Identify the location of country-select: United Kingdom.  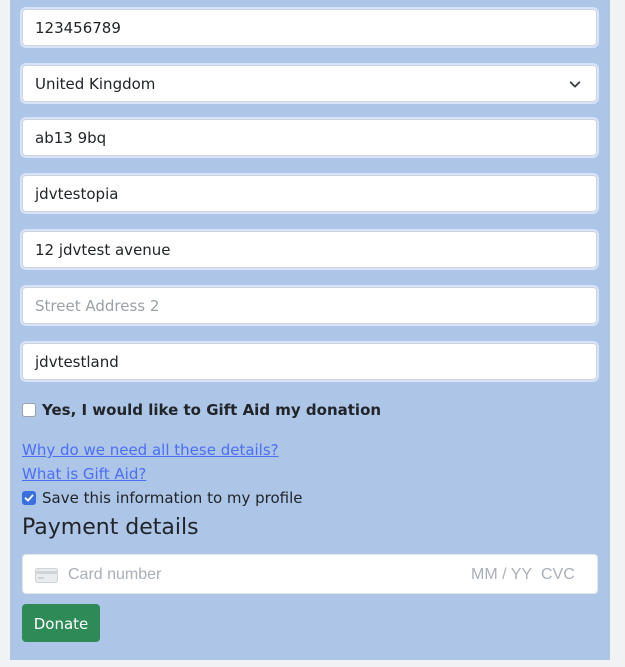
(309, 83).